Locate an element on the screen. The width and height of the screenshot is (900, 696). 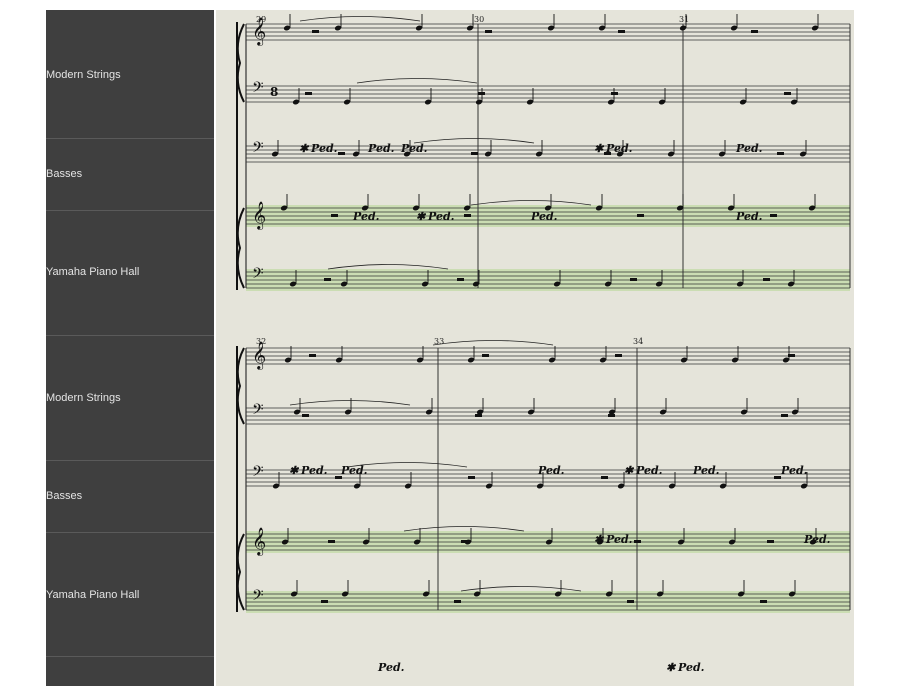
measure-number: 31 is located at coordinates (684, 19).